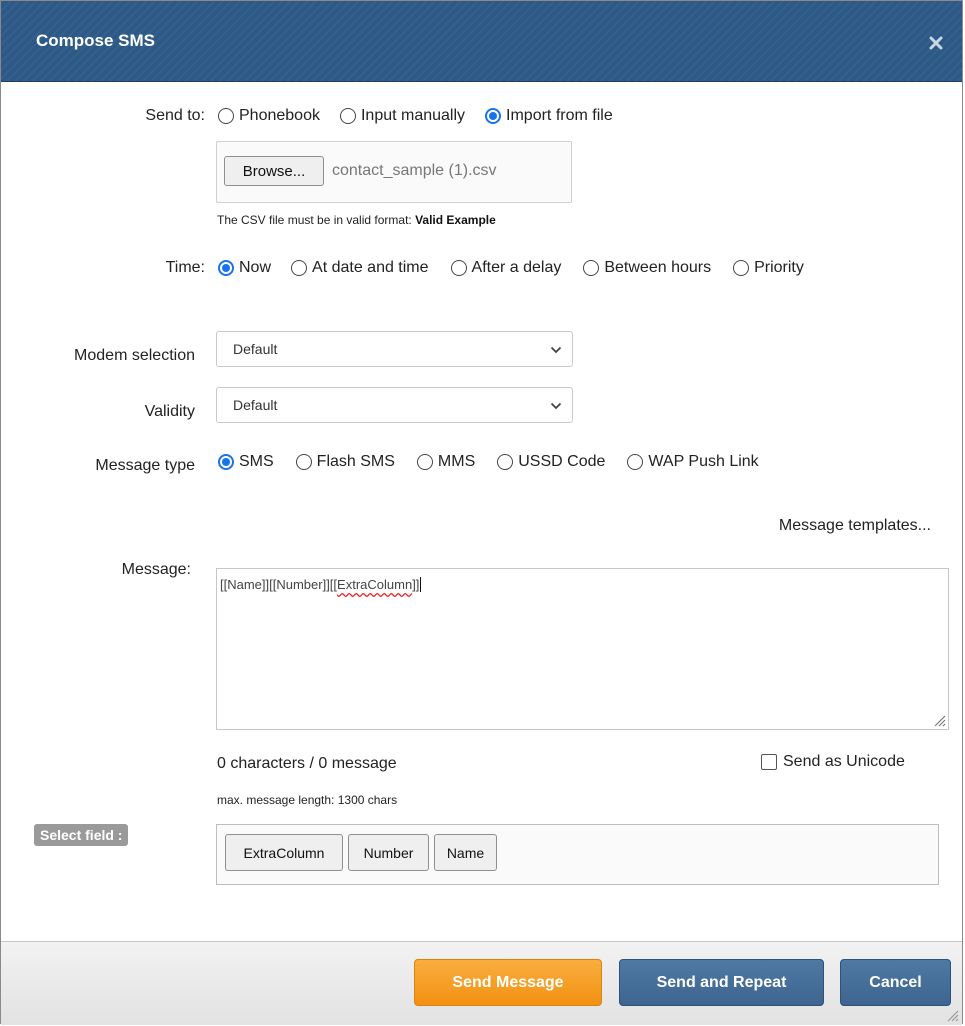 This screenshot has width=965, height=1026. Describe the element at coordinates (284, 852) in the screenshot. I see `field-button-extracolumn: ExtraColumn` at that location.